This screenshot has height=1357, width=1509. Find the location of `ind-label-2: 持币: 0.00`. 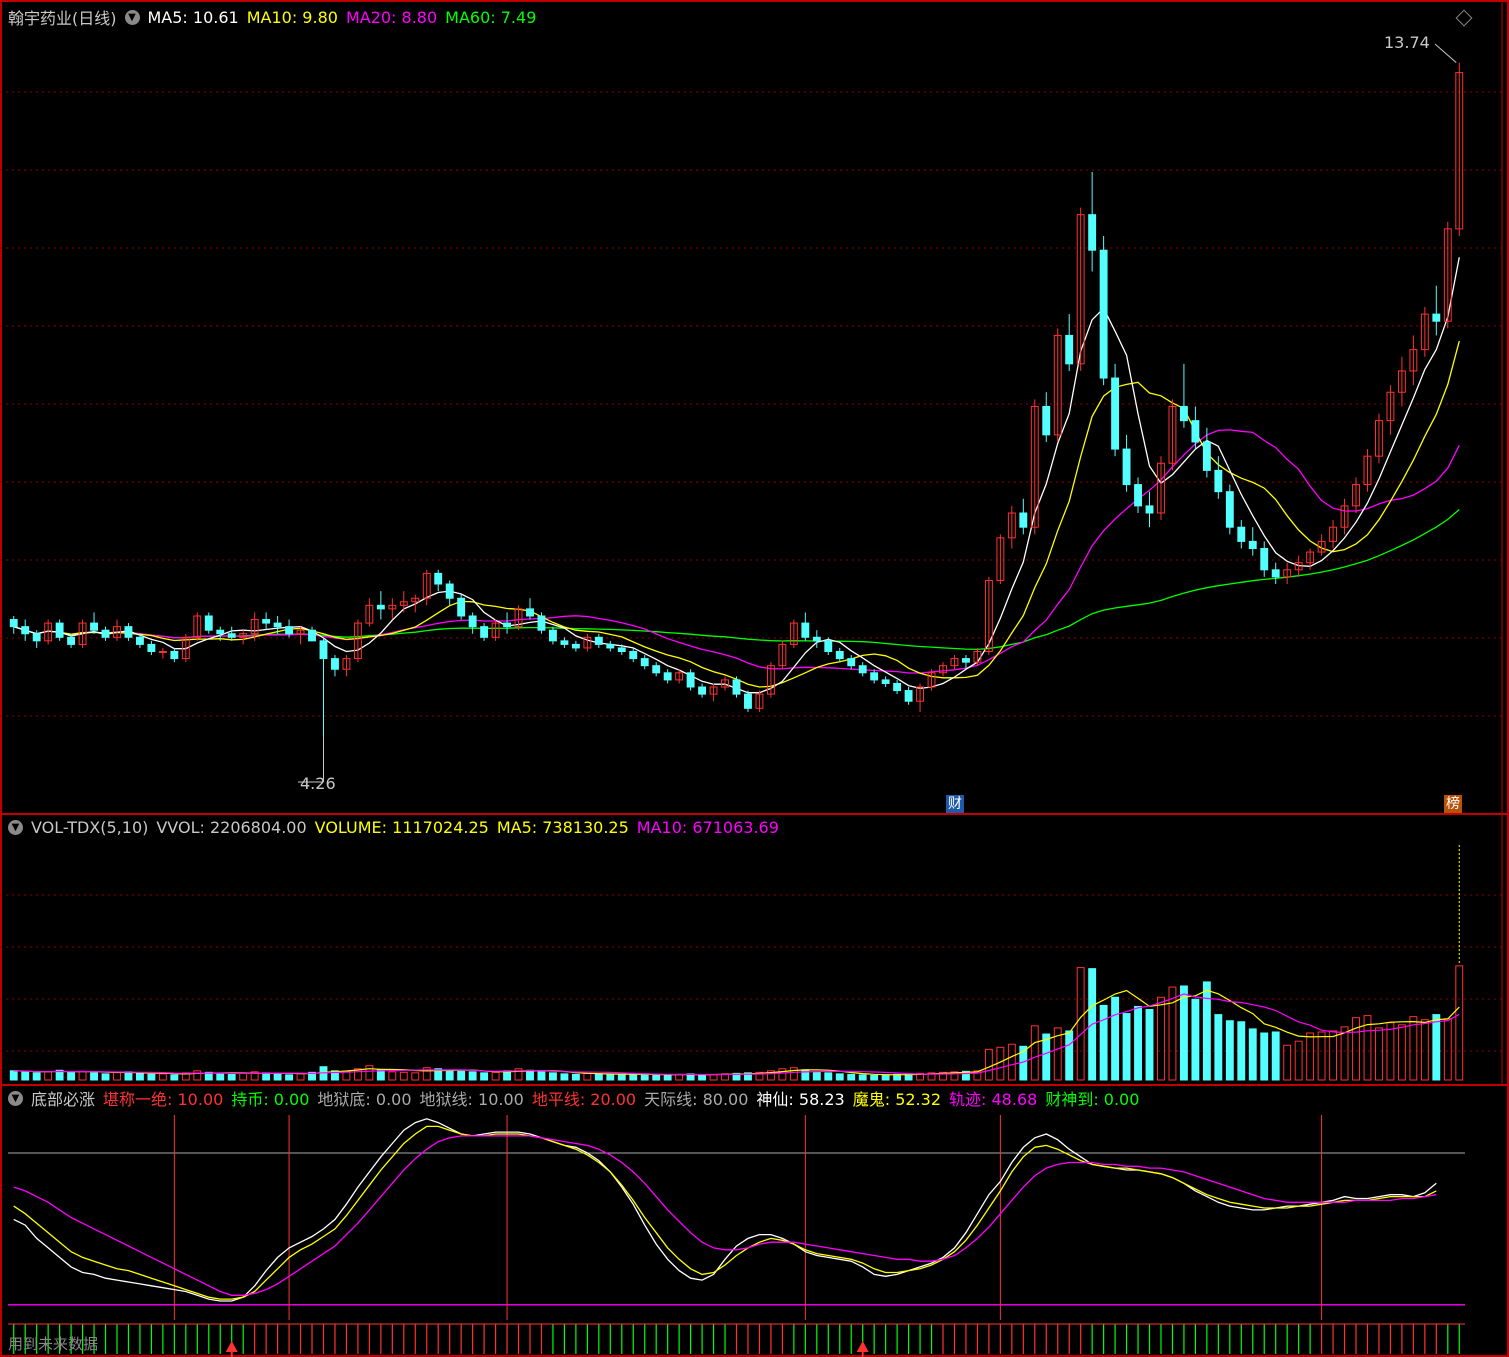

ind-label-2: 持币: 0.00 is located at coordinates (270, 1099).